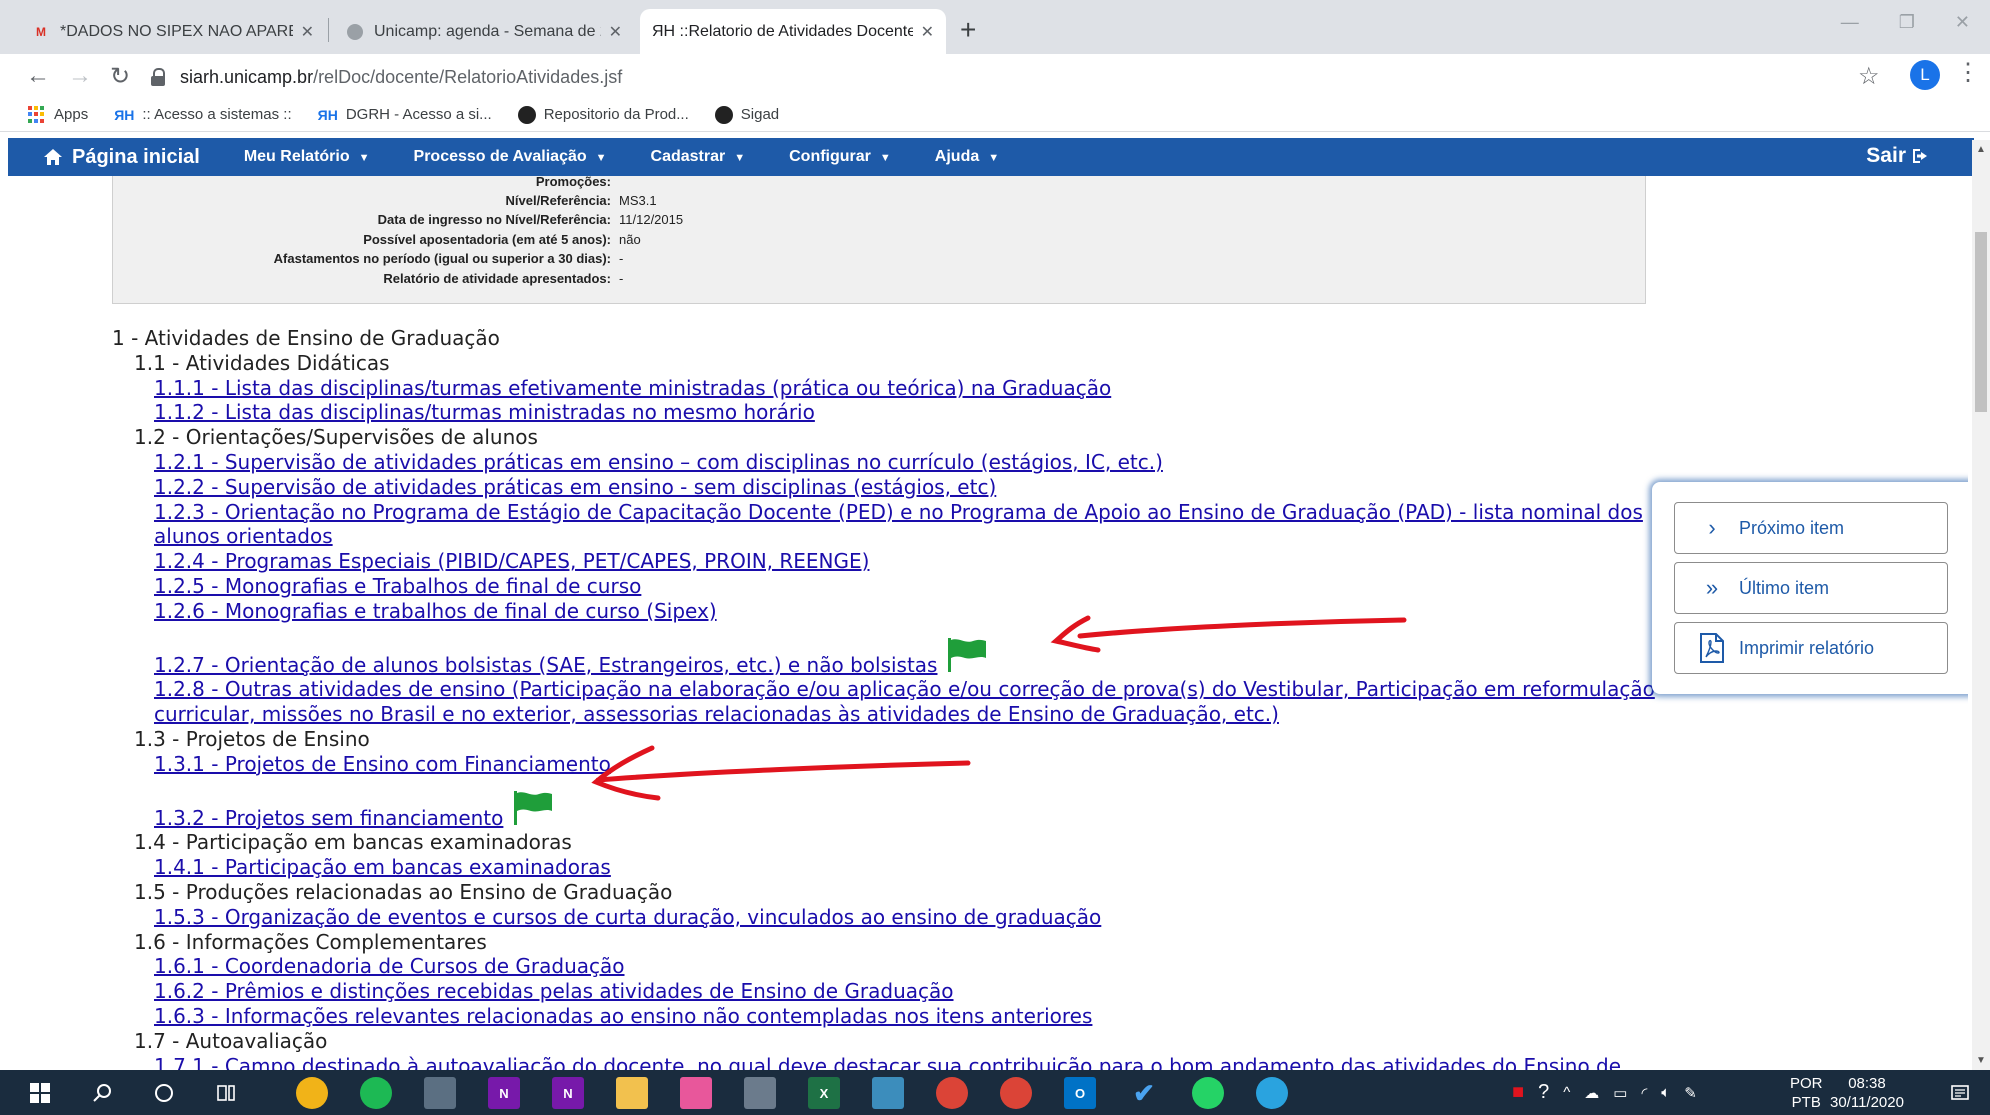 This screenshot has height=1115, width=1990. I want to click on report-item-link: 1.3.2 - Projetos sem financiamento, so click(892, 804).